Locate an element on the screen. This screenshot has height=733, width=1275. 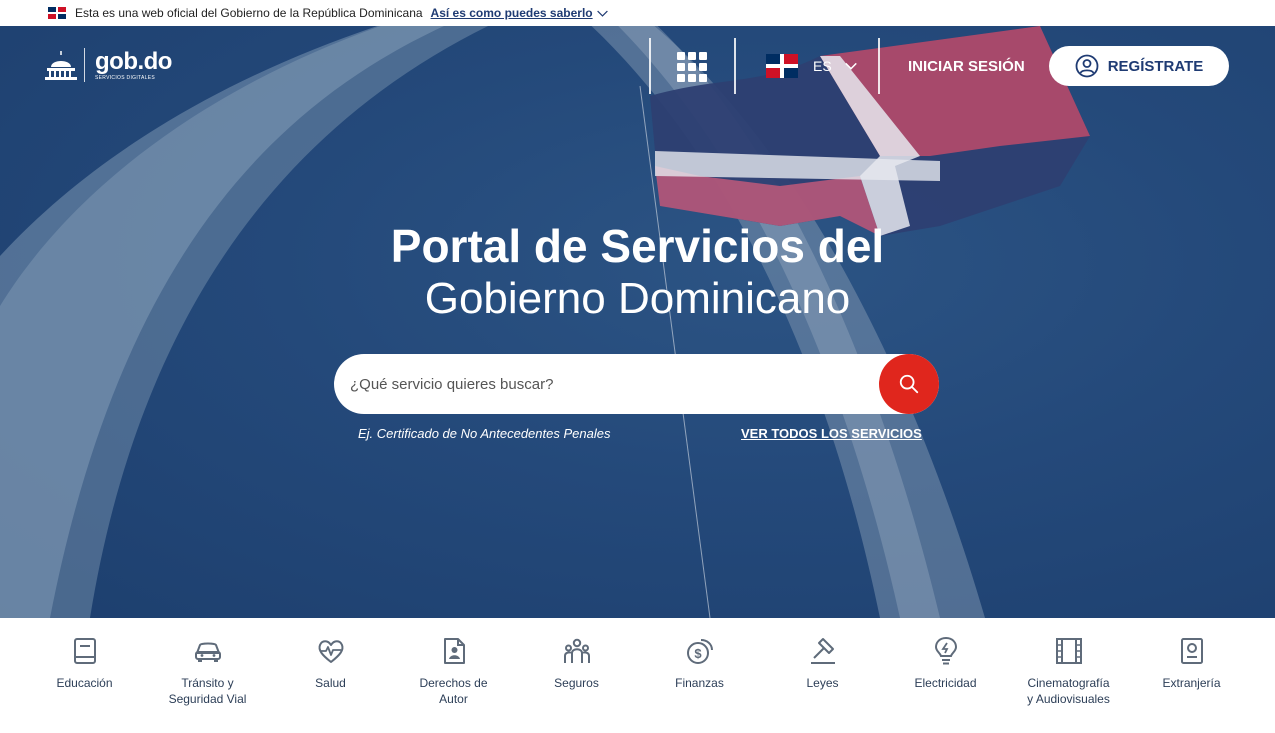
apps-menu-button is located at coordinates (692, 67).